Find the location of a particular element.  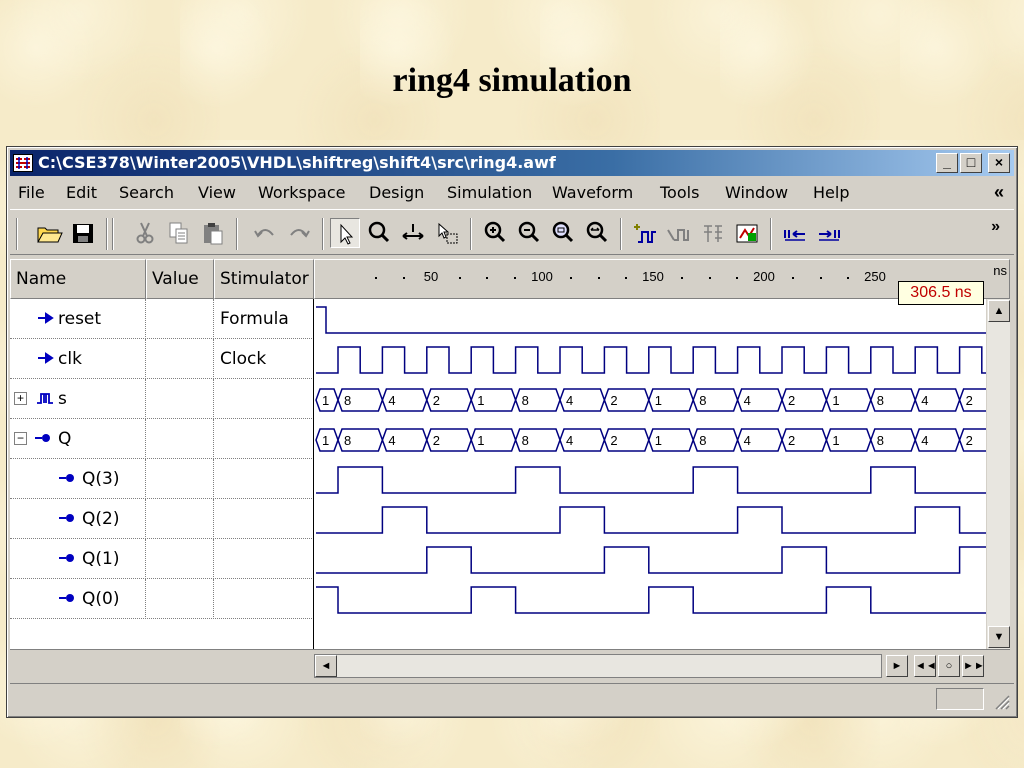

stop-button: ○ is located at coordinates (949, 666).